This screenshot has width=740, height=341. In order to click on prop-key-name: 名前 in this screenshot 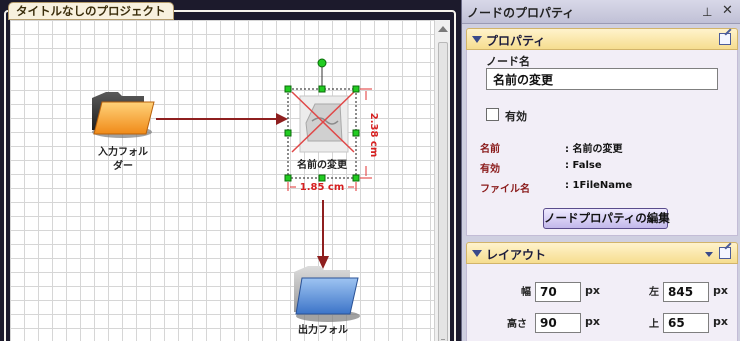, I will do `click(490, 149)`.